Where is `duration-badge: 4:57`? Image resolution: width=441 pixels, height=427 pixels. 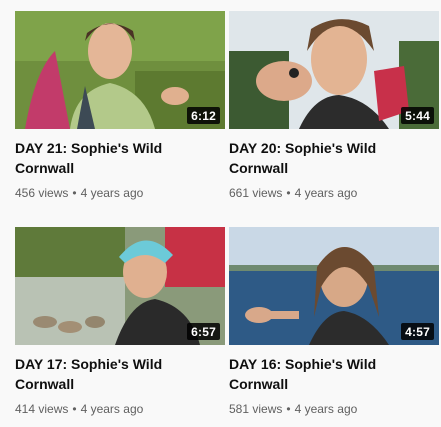
duration-badge: 4:57 is located at coordinates (417, 331).